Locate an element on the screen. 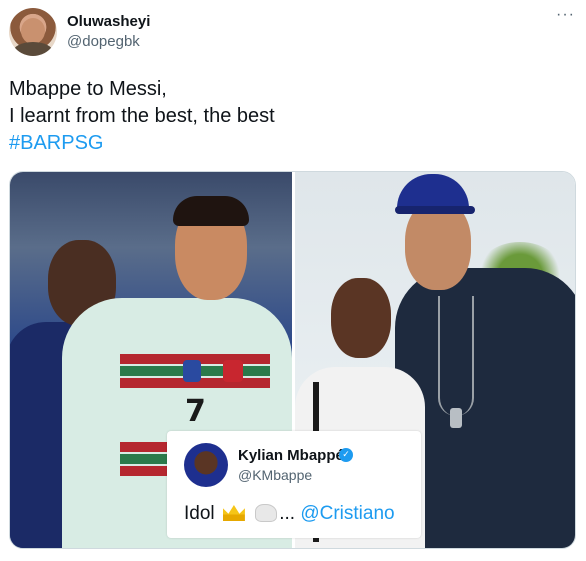 The image size is (586, 561). tweet-text-line: I learnt from the best, the best is located at coordinates (142, 116).